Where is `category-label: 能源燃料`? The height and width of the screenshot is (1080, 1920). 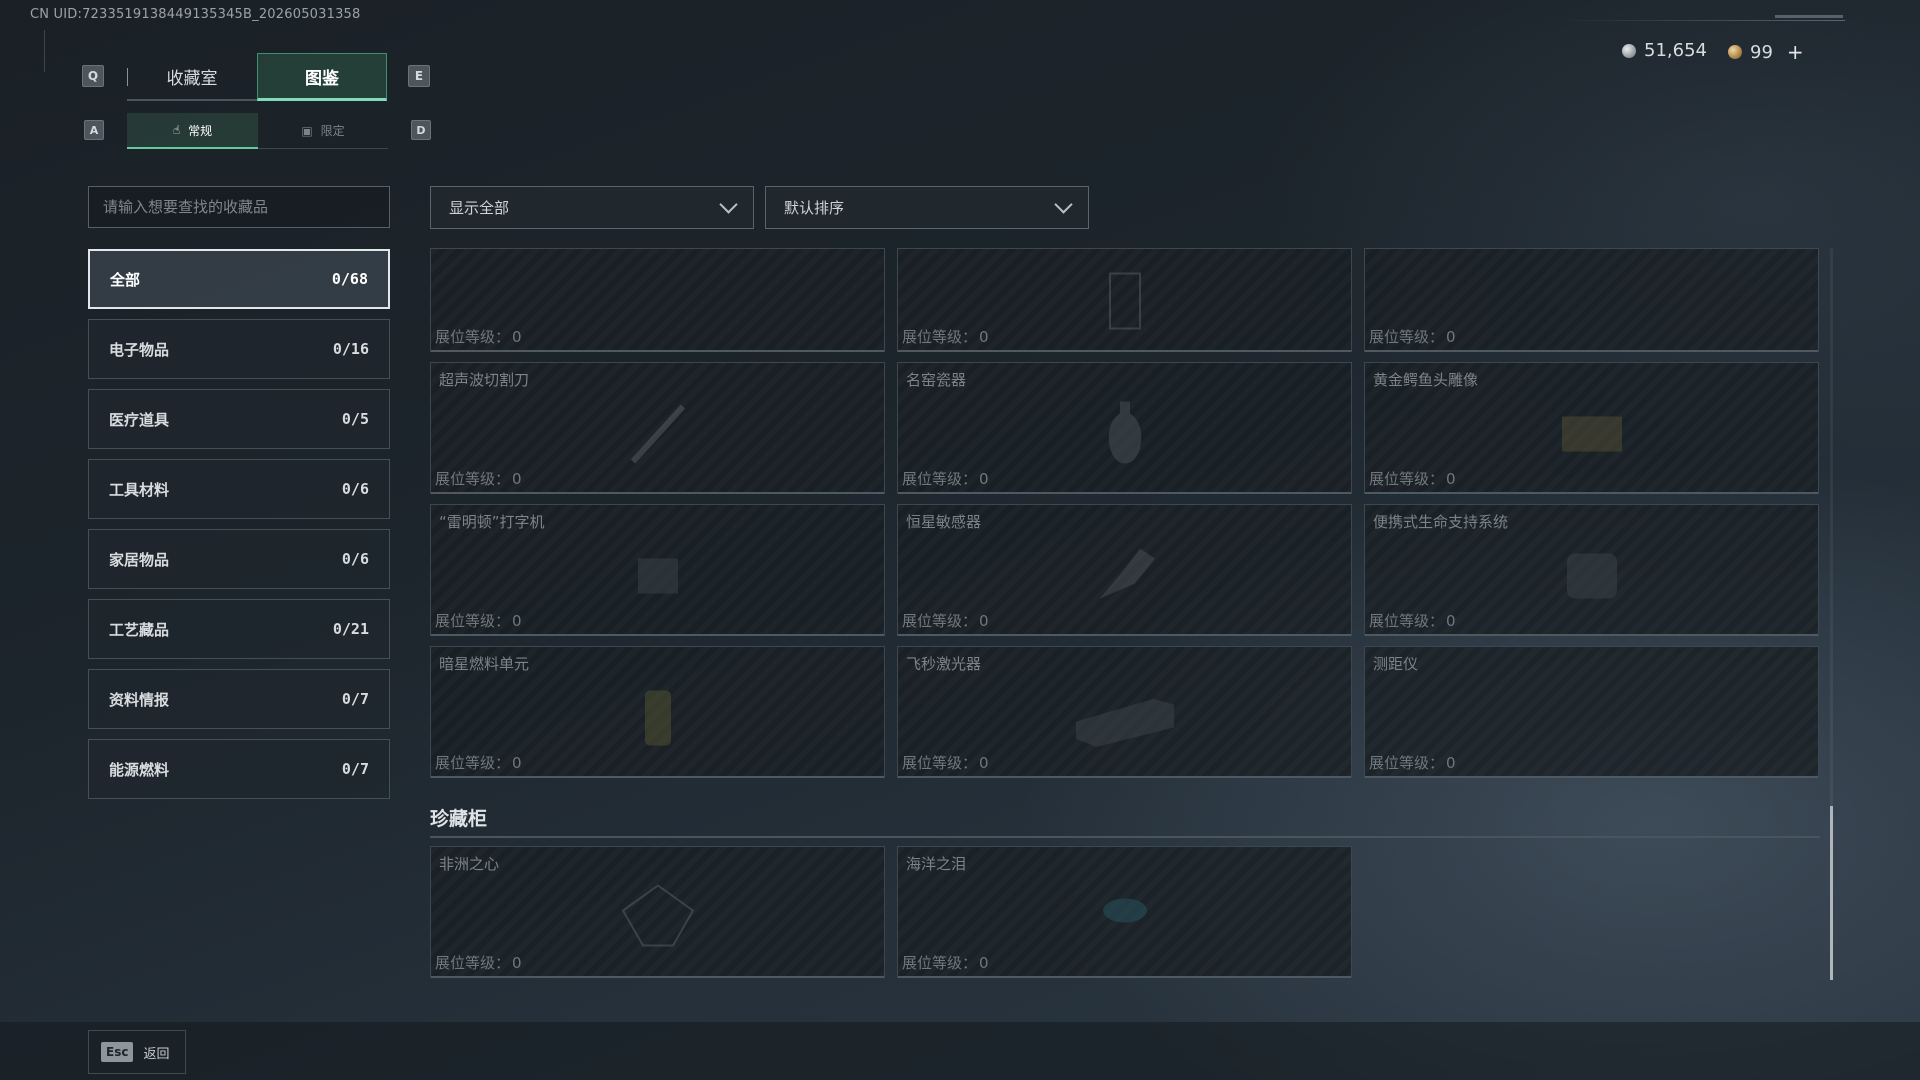 category-label: 能源燃料 is located at coordinates (139, 769).